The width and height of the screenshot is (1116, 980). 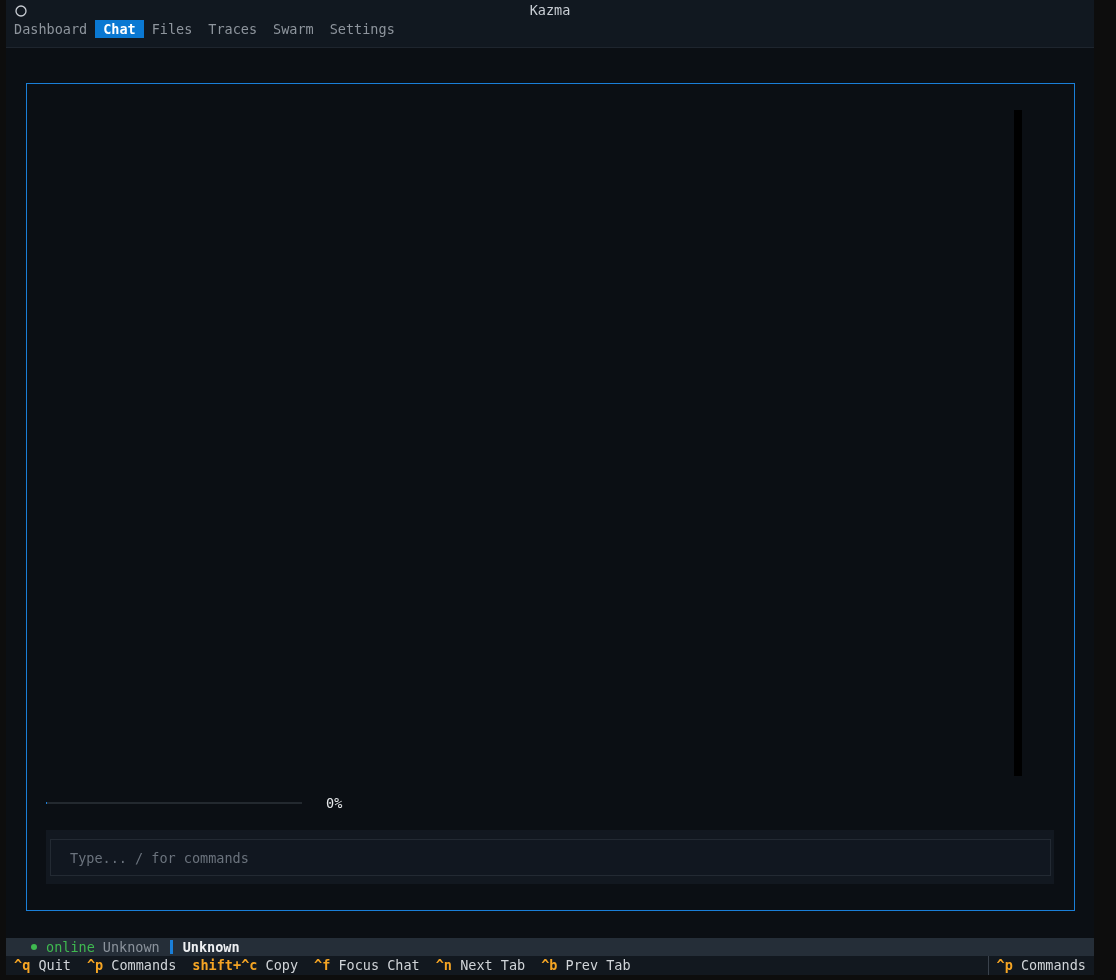 What do you see at coordinates (550, 857) in the screenshot?
I see `input-field: Type... / for commands` at bounding box center [550, 857].